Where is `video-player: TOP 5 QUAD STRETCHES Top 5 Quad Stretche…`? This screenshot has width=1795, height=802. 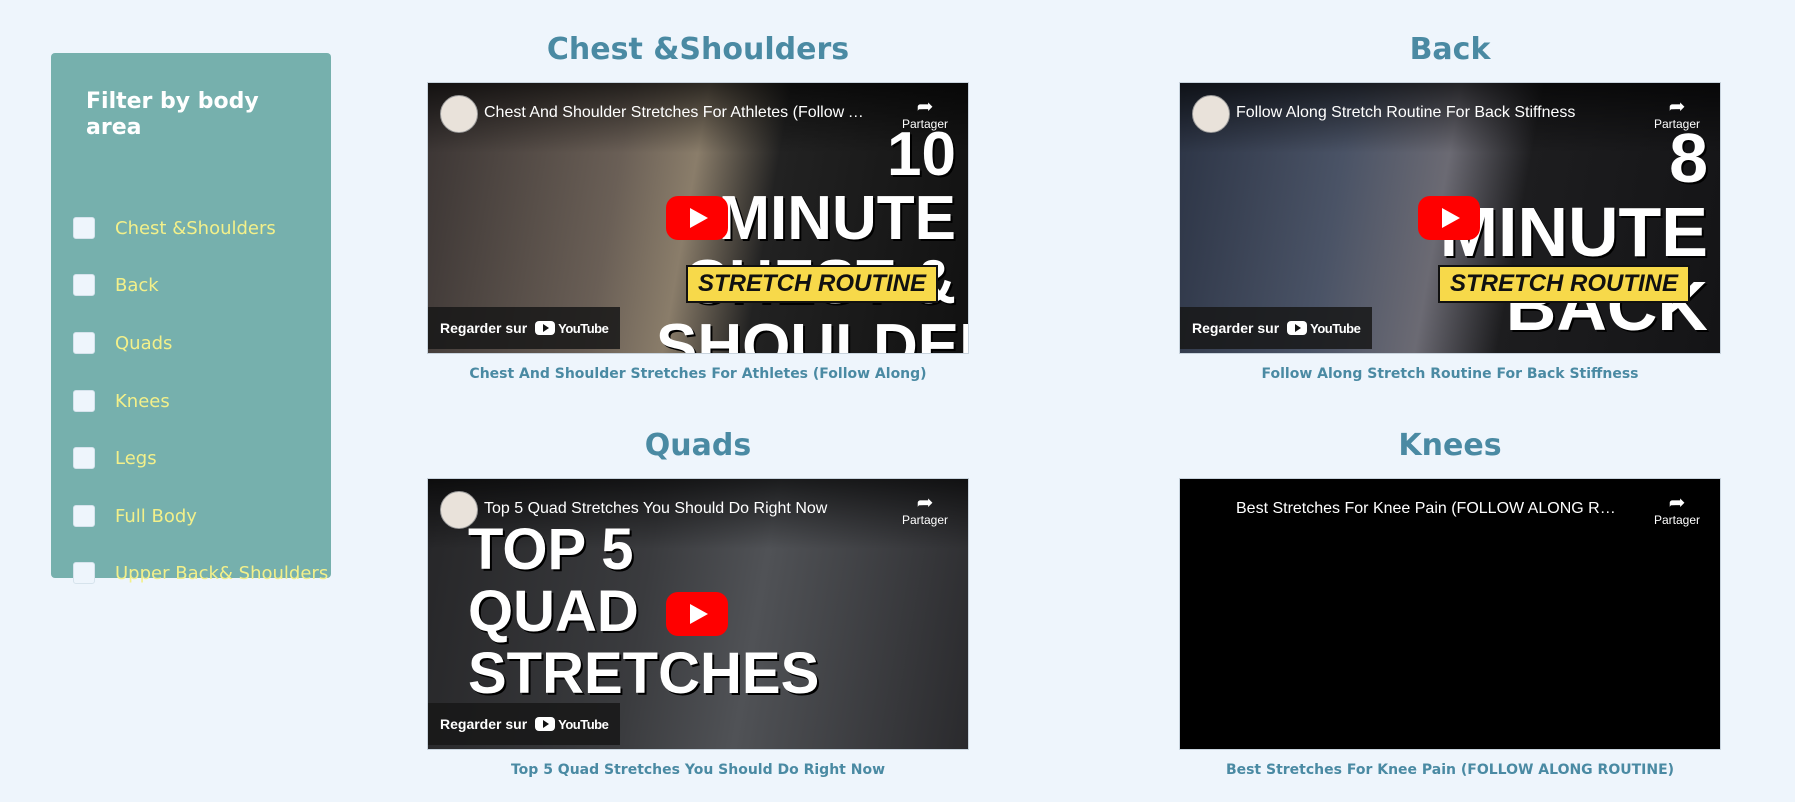
video-player: TOP 5 QUAD STRETCHES Top 5 Quad Stretche… is located at coordinates (698, 614).